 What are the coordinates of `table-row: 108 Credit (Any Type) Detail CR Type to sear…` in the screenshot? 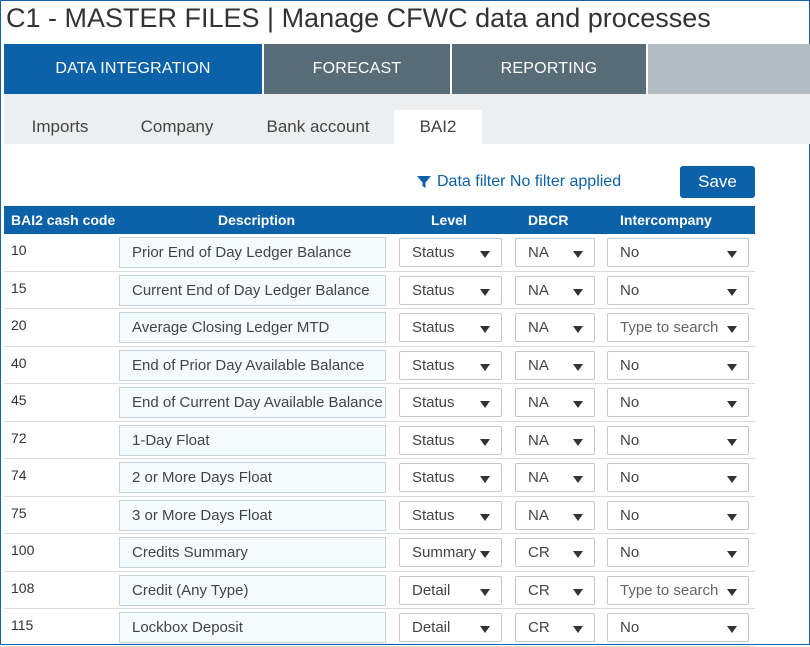 It's located at (379, 590).